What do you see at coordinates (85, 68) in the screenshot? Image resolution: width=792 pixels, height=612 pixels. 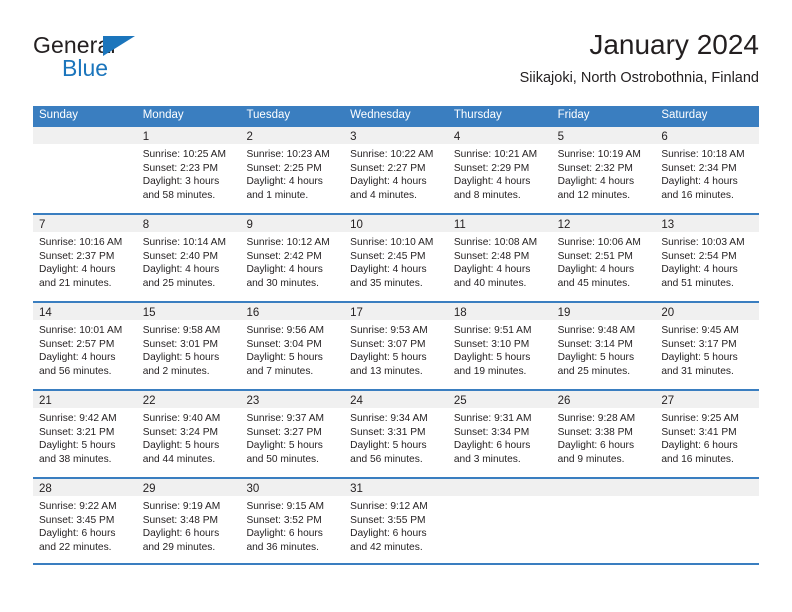 I see `logo-text-blue: Blue` at bounding box center [85, 68].